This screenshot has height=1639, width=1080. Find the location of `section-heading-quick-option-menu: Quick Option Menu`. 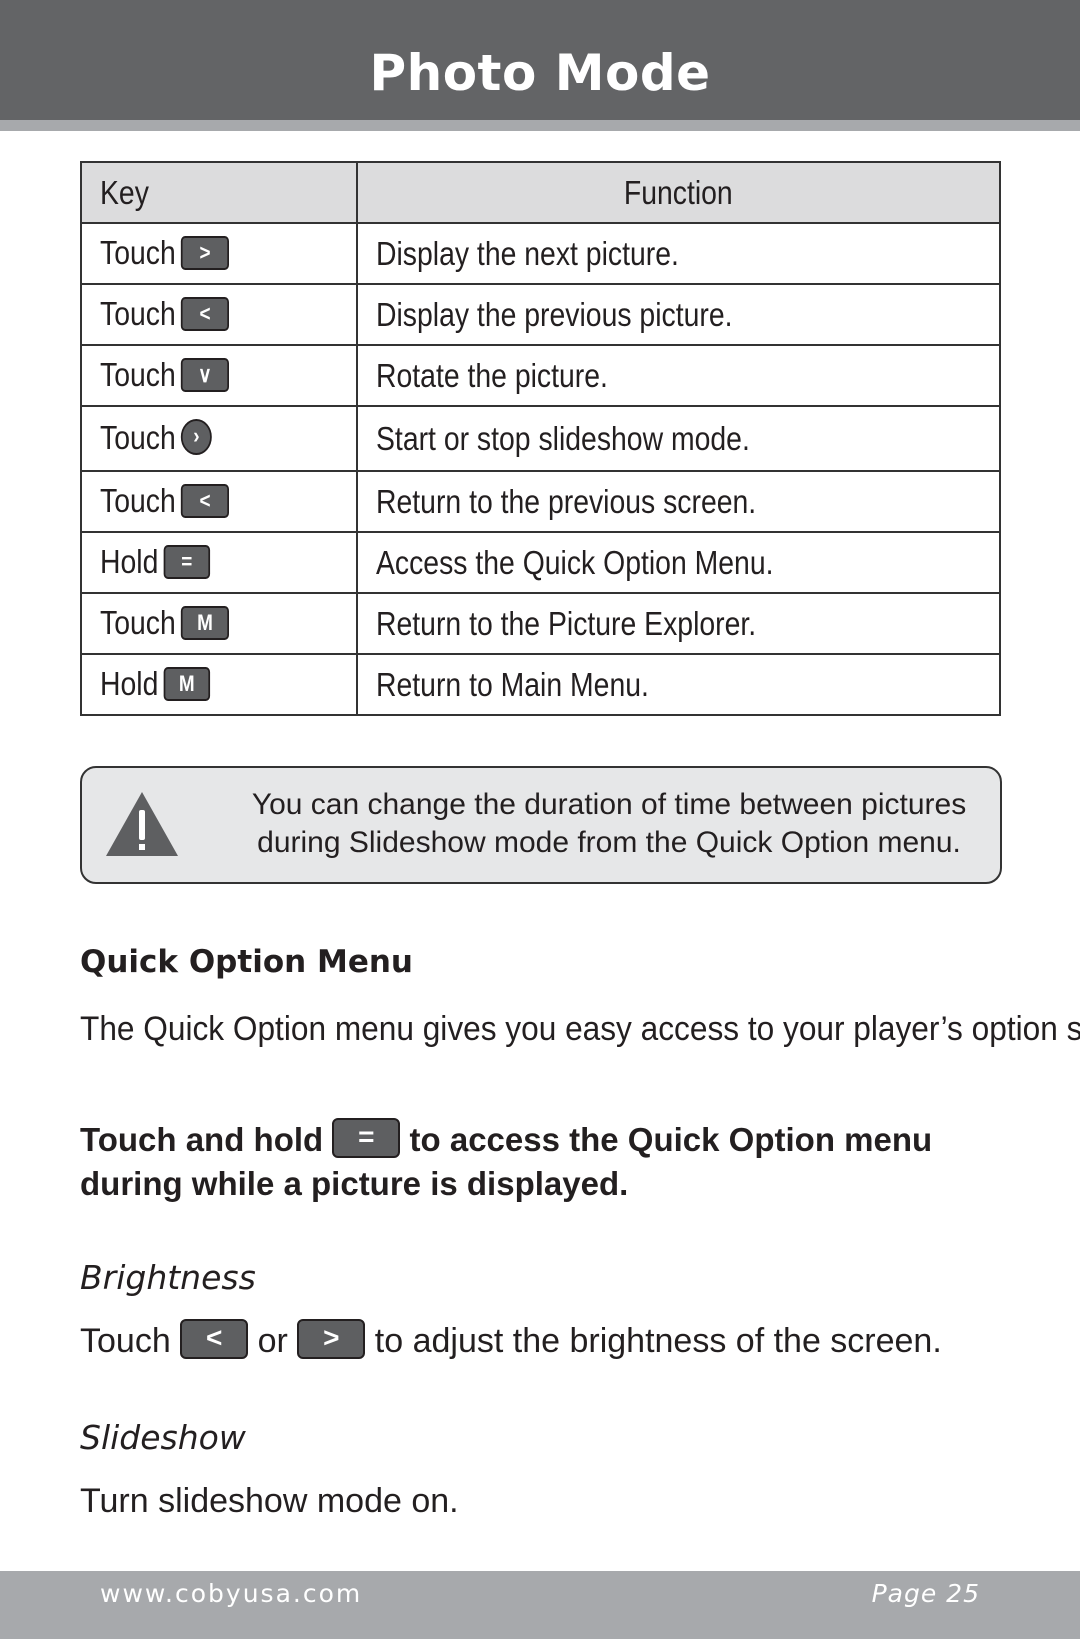

section-heading-quick-option-menu: Quick Option Menu is located at coordinates (246, 962).